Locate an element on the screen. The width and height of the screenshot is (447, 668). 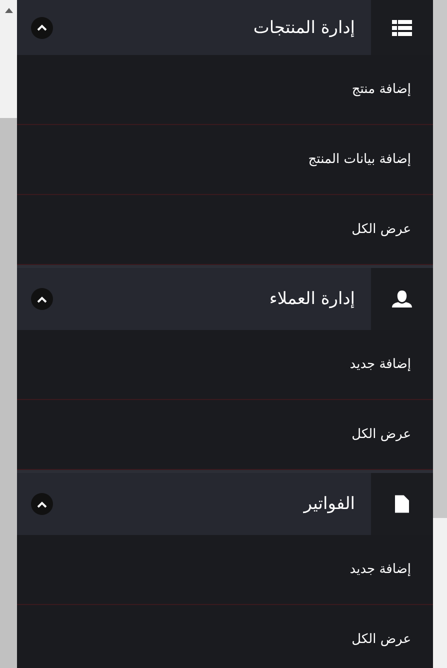
file-icon is located at coordinates (402, 504).